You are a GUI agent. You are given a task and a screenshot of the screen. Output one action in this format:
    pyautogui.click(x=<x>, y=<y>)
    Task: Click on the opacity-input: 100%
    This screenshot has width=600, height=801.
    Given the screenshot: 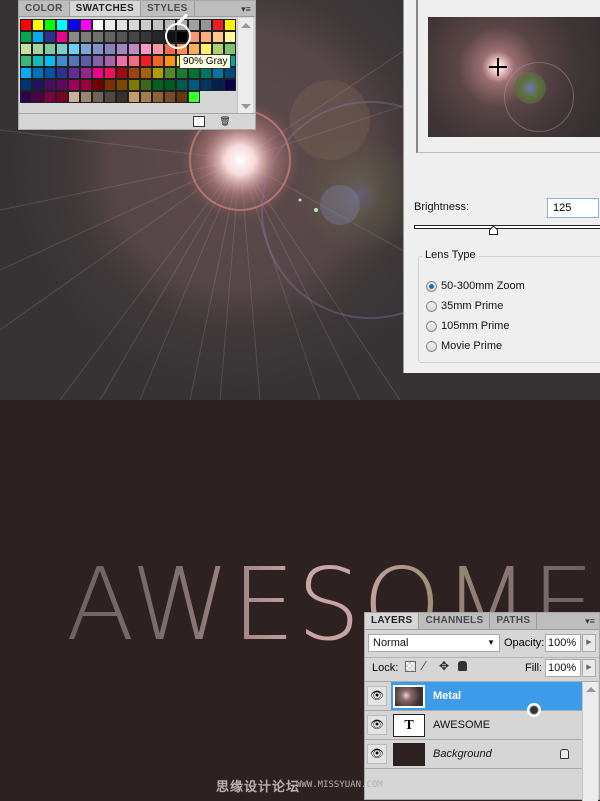 What is the action you would take?
    pyautogui.click(x=563, y=643)
    